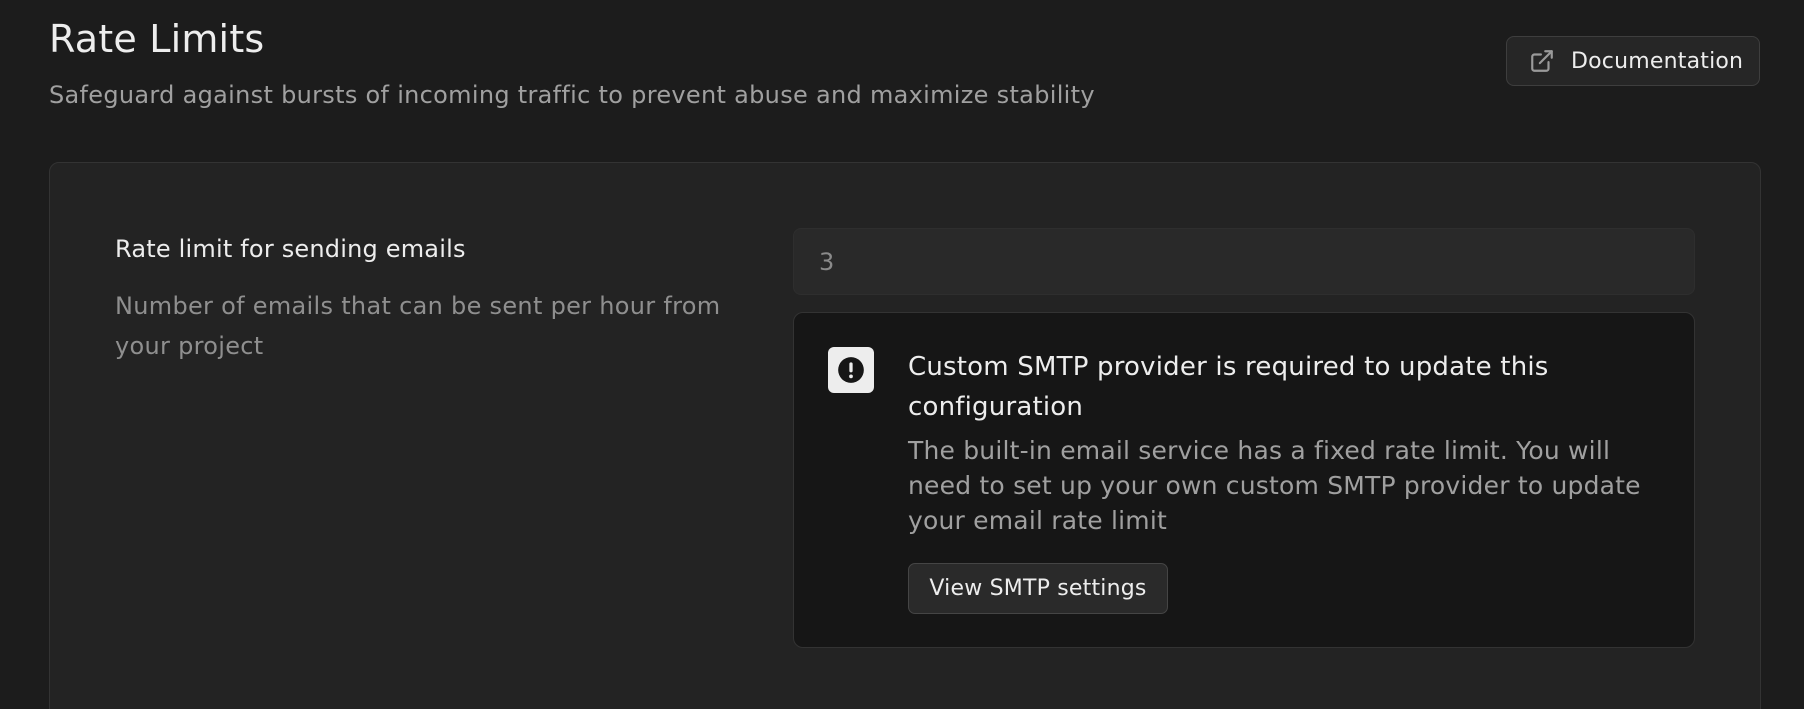 The height and width of the screenshot is (709, 1804). I want to click on documentation-label: Documentation, so click(1657, 61).